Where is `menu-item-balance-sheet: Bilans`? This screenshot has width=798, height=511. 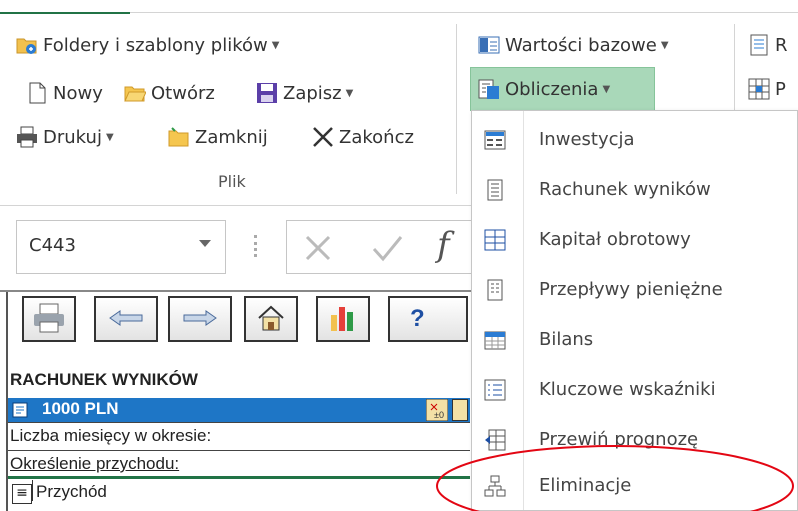 menu-item-balance-sheet: Bilans is located at coordinates (634, 340).